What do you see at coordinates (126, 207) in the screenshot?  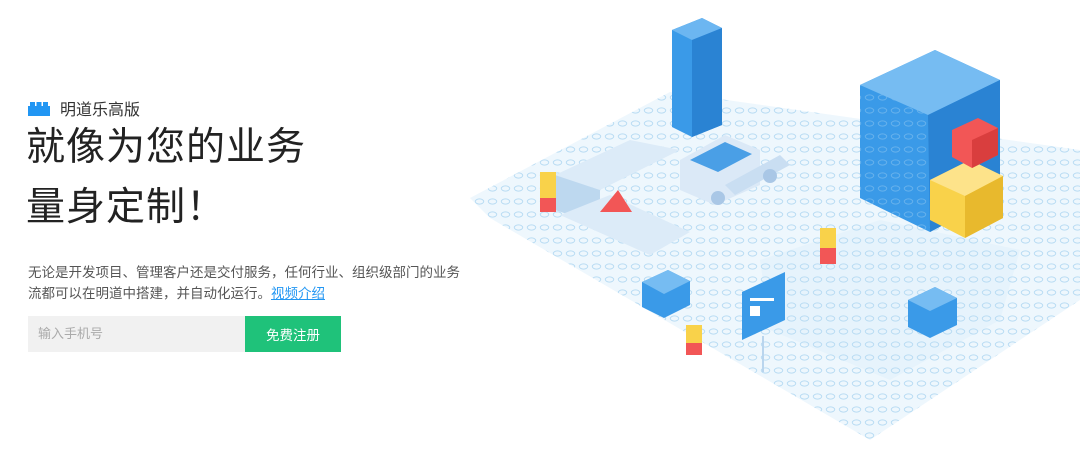 I see `headline-line-2: 量身定制！` at bounding box center [126, 207].